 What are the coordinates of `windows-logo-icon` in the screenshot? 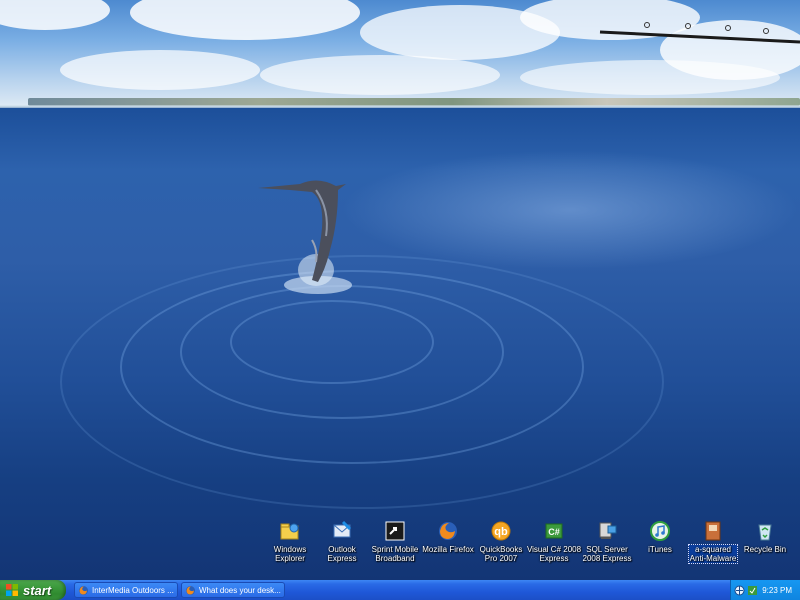 It's located at (12, 590).